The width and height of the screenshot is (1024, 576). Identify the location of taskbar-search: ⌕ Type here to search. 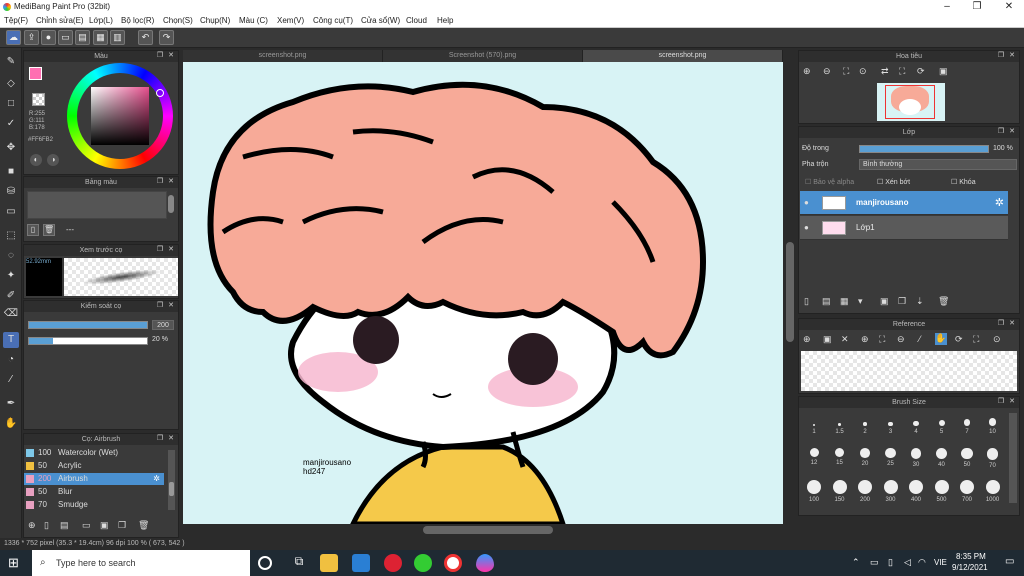
(141, 563).